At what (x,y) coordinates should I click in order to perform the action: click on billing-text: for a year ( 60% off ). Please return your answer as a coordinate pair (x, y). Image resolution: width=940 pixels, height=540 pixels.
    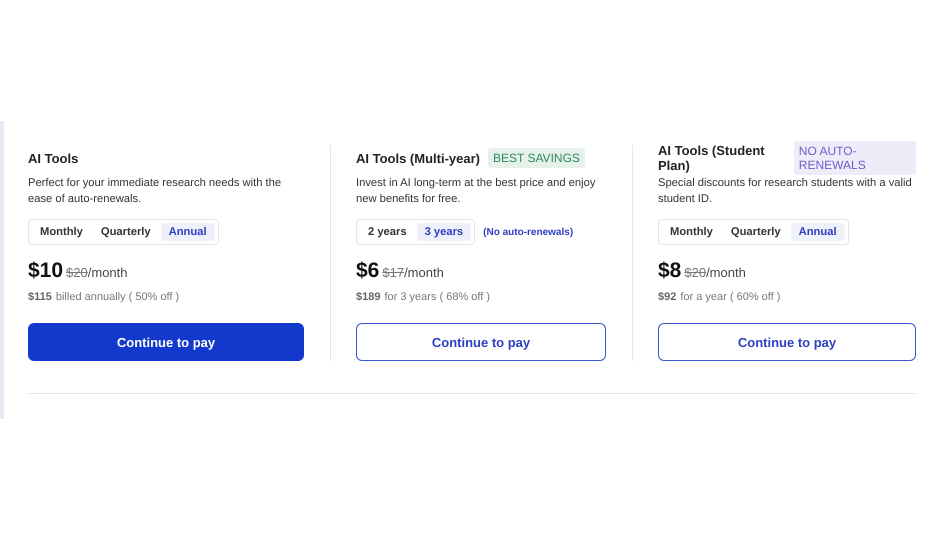
    Looking at the image, I should click on (730, 297).